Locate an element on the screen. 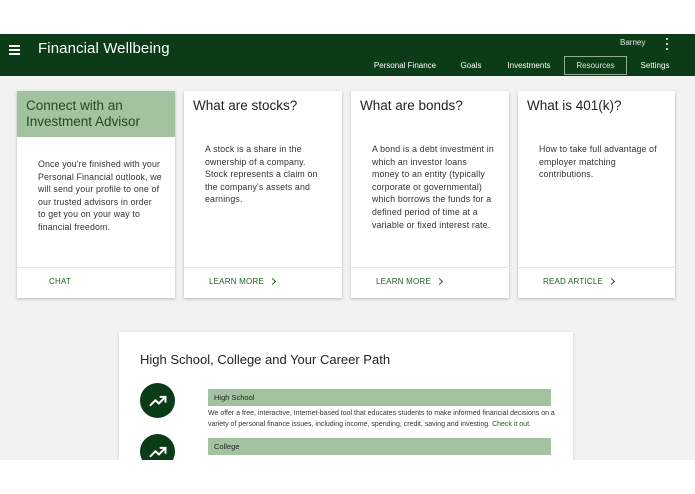 The width and height of the screenshot is (695, 494). high-school-bar: High School is located at coordinates (379, 397).